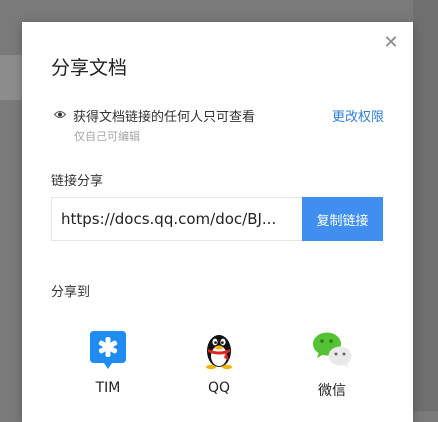 Image resolution: width=438 pixels, height=422 pixels. Describe the element at coordinates (89, 68) in the screenshot. I see `dialog-title: 分享文档` at that location.